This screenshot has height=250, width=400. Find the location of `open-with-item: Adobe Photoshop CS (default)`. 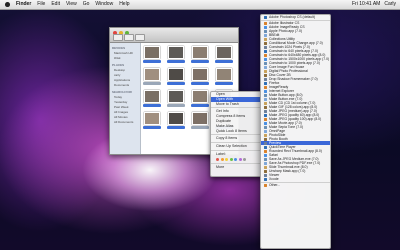

open-with-item: Adobe Photoshop CS (default) is located at coordinates (295, 17).